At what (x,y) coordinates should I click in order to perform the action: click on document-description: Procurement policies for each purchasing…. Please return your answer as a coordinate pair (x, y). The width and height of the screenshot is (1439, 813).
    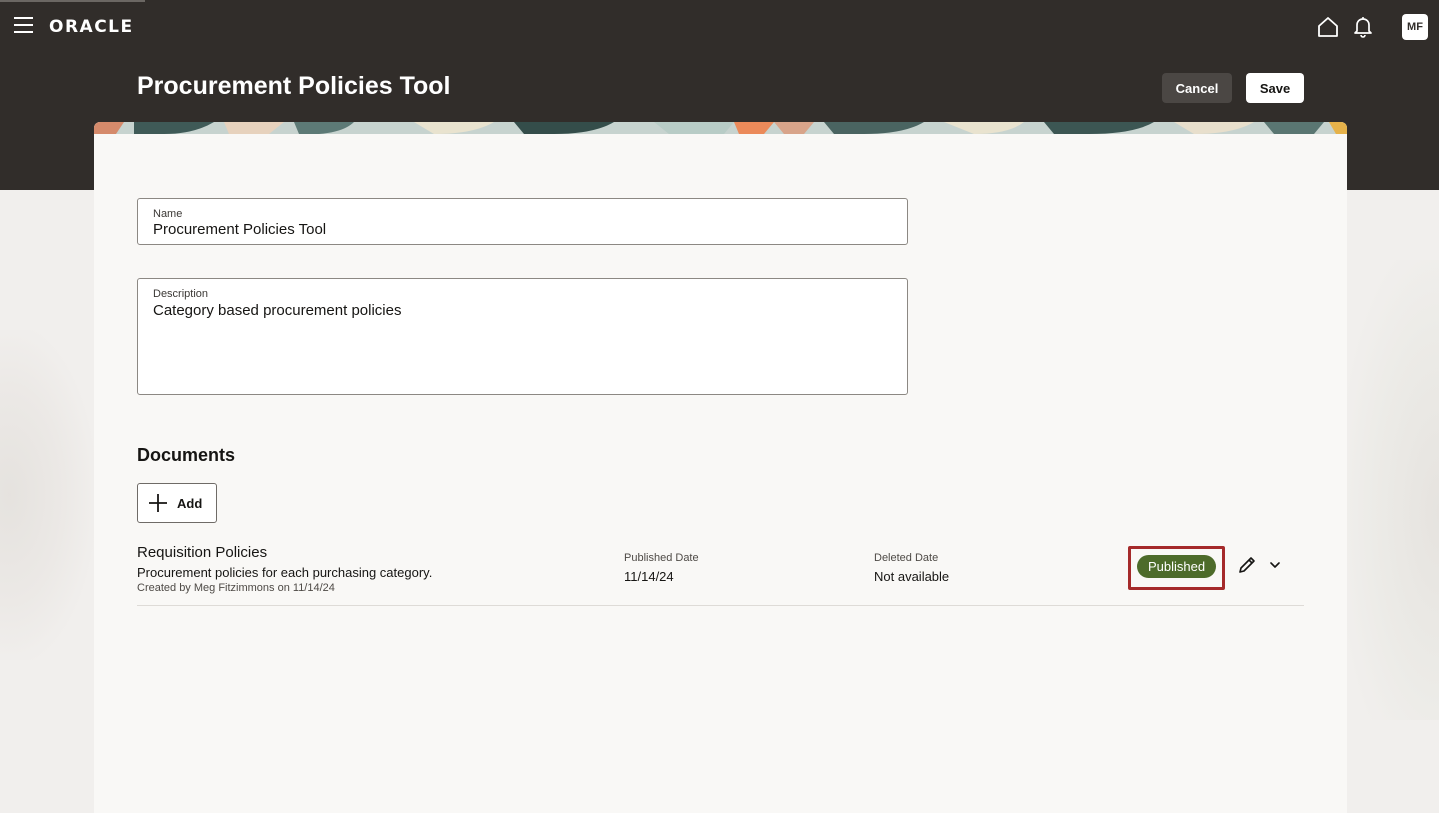
    Looking at the image, I should click on (285, 572).